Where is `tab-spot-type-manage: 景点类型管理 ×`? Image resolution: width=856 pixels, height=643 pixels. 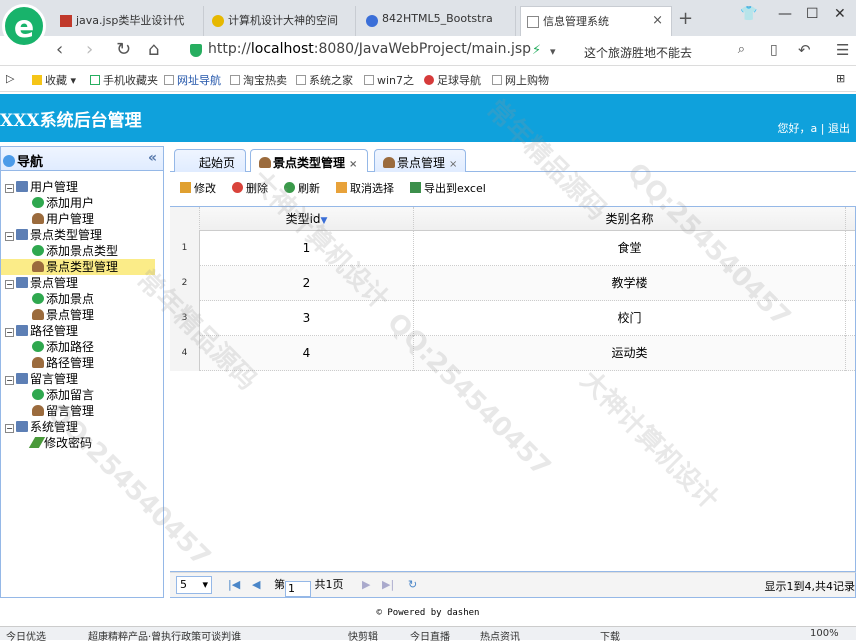
tab-spot-type-manage: 景点类型管理 × is located at coordinates (309, 160).